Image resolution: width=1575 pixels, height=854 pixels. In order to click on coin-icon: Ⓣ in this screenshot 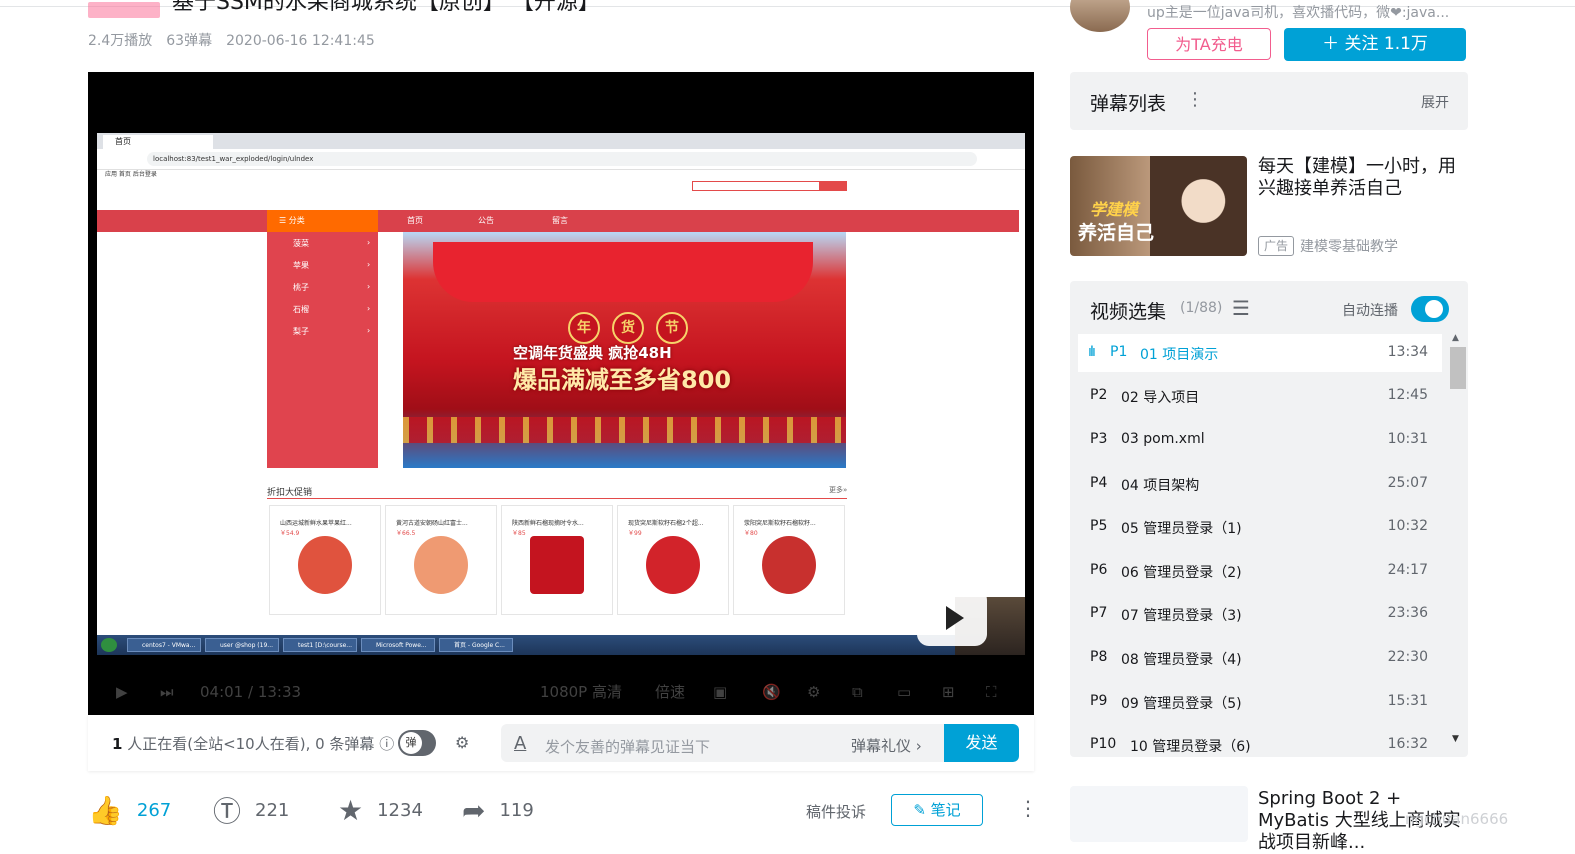, I will do `click(227, 811)`.